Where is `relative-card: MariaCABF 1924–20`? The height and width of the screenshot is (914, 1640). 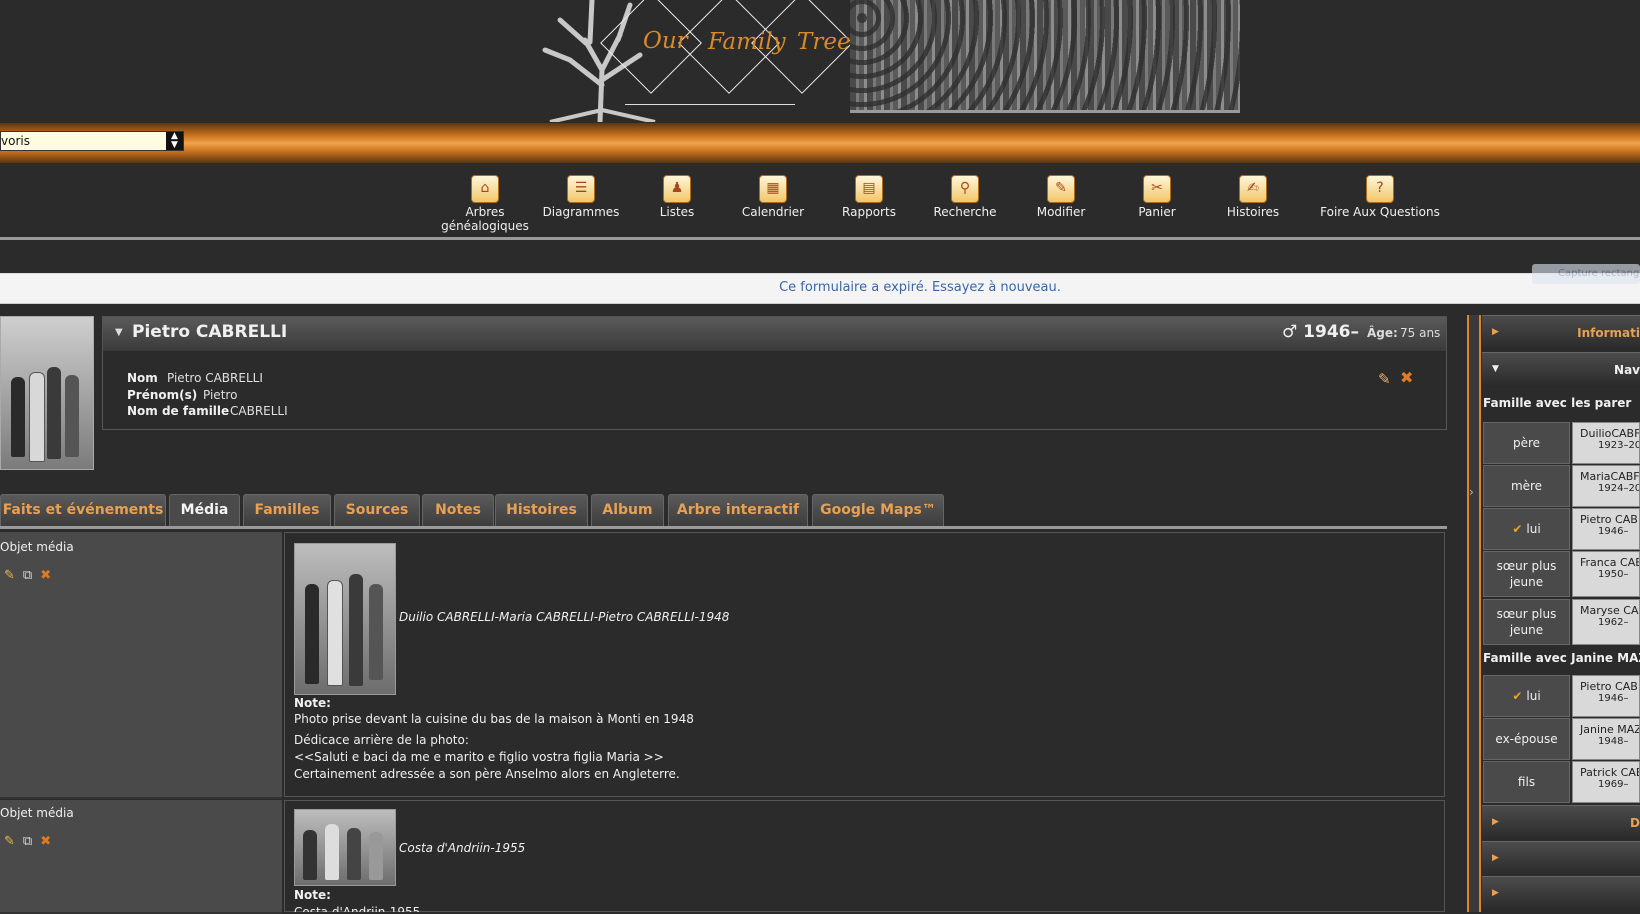 relative-card: MariaCABF 1924–20 is located at coordinates (1606, 486).